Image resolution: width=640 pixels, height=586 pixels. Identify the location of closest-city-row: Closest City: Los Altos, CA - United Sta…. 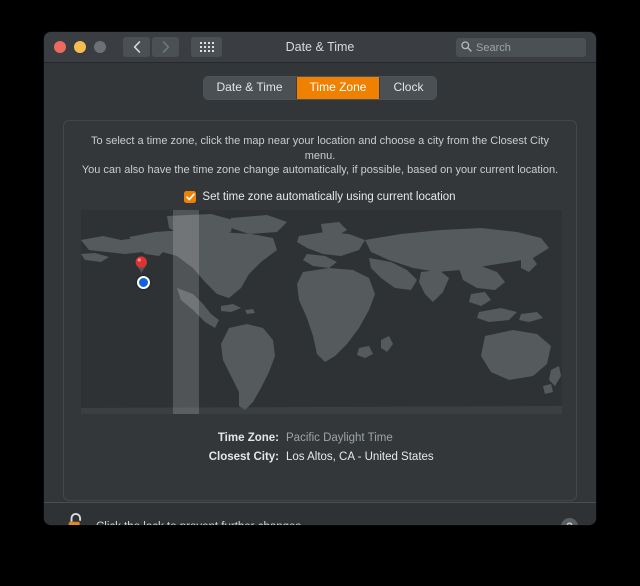
(320, 457).